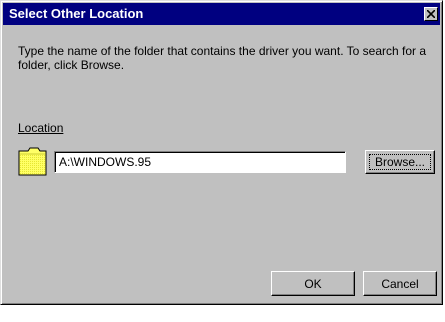  I want to click on folder-icon, so click(32, 161).